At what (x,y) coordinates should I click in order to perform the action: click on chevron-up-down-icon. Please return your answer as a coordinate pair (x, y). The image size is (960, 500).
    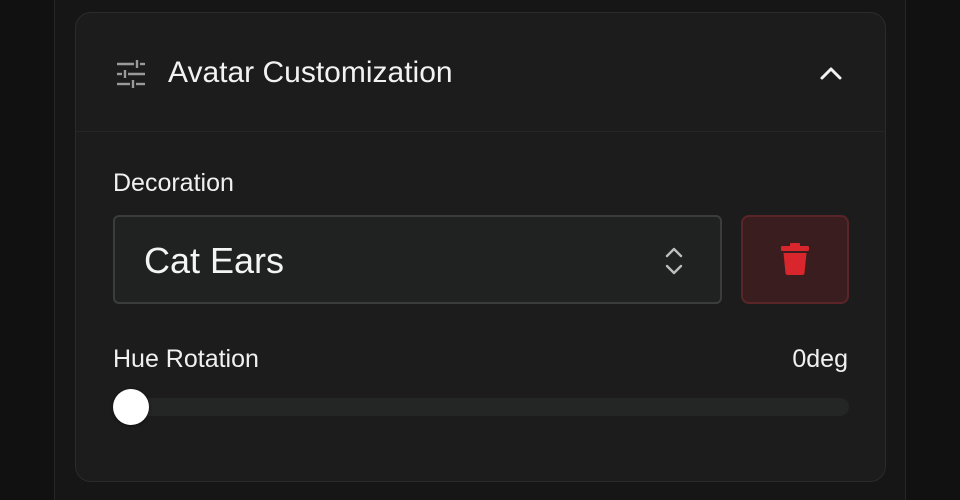
    Looking at the image, I should click on (674, 261).